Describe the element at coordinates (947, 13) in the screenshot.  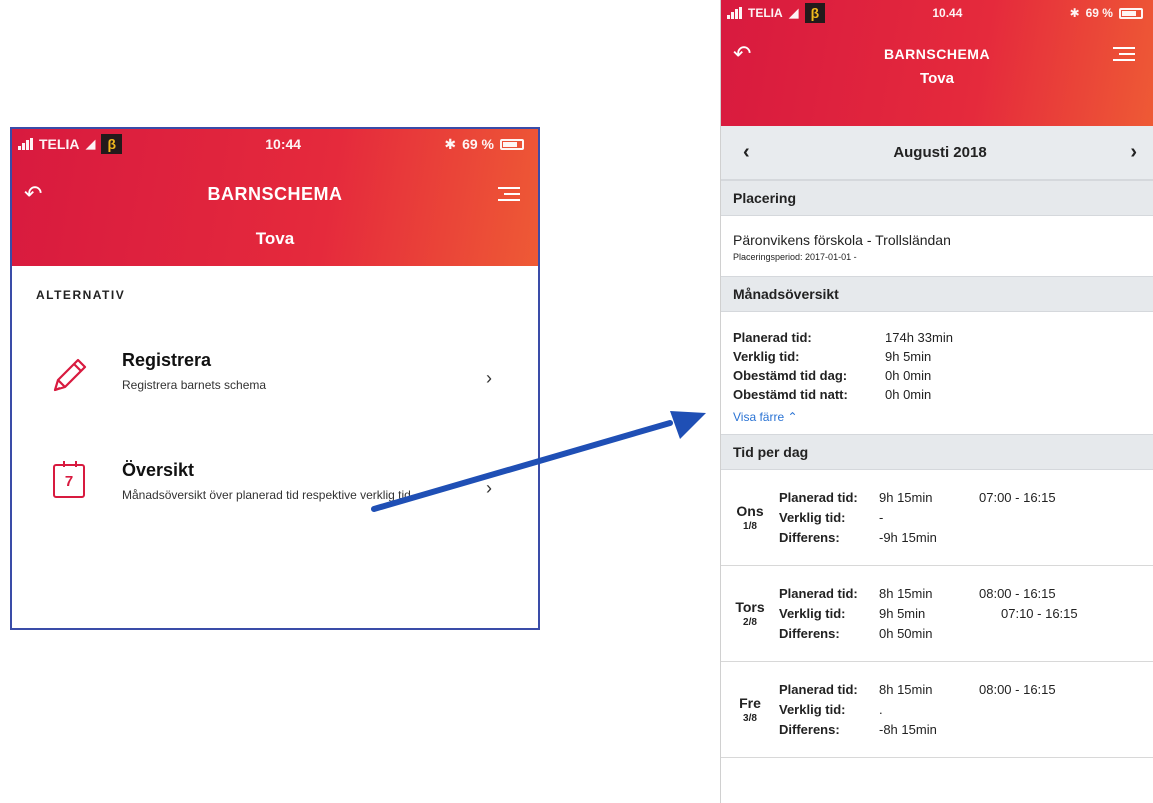
I see `clock: 10.44` at that location.